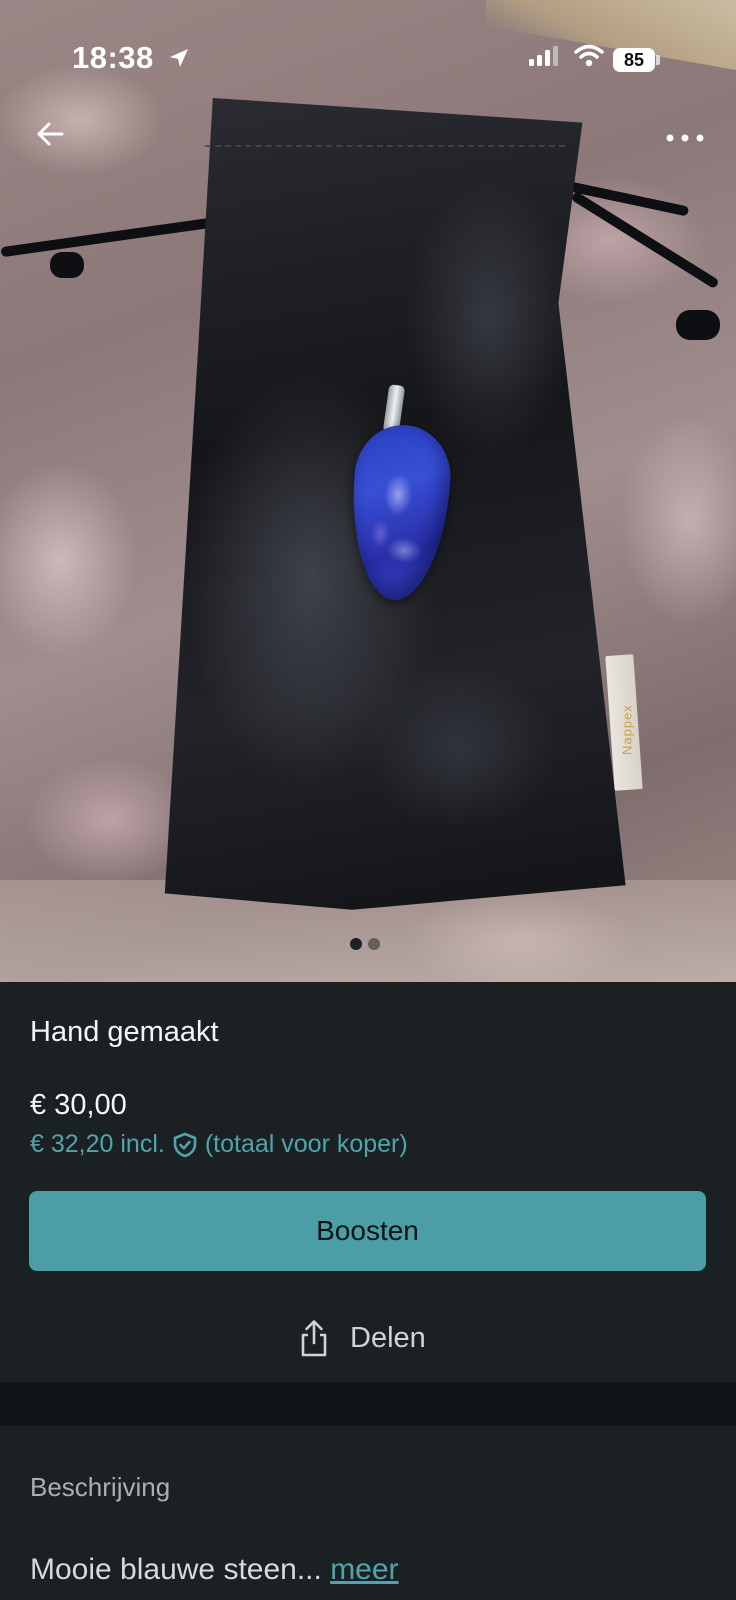  I want to click on signal-icon, so click(543, 56).